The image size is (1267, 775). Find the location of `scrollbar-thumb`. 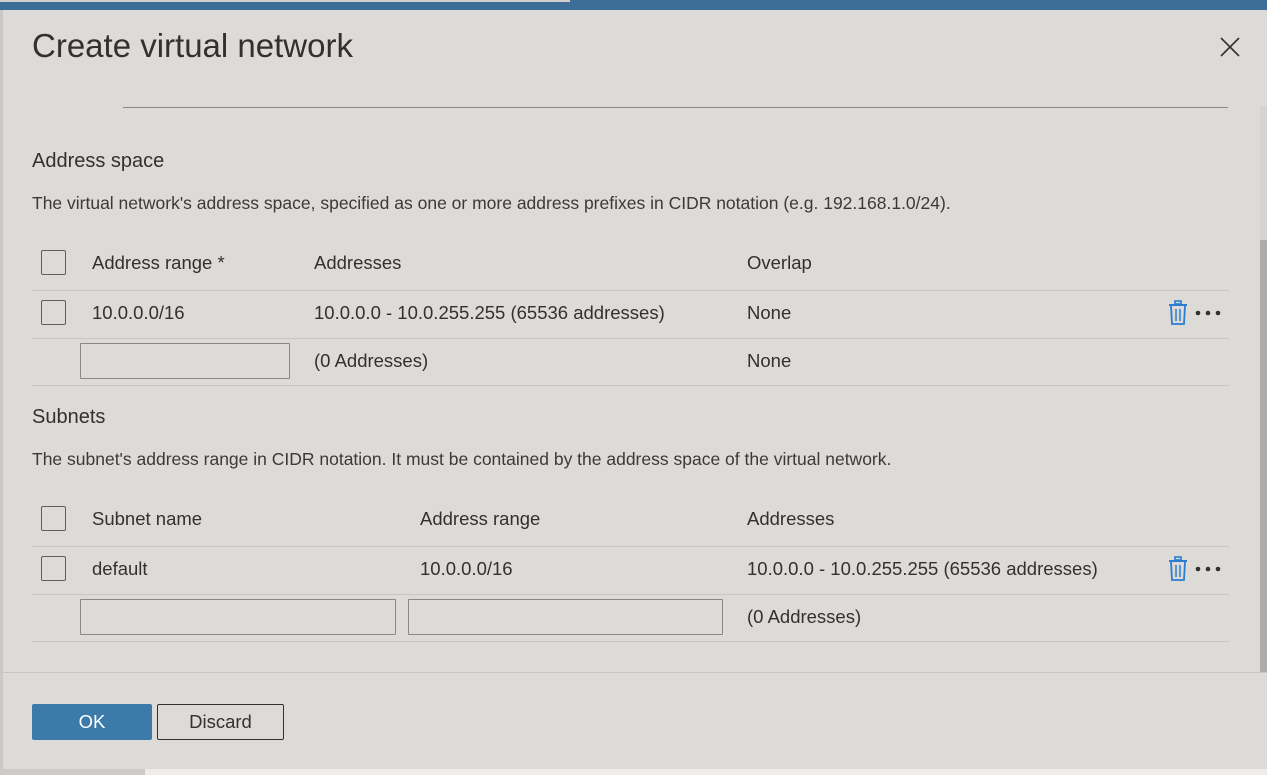

scrollbar-thumb is located at coordinates (1263, 456).